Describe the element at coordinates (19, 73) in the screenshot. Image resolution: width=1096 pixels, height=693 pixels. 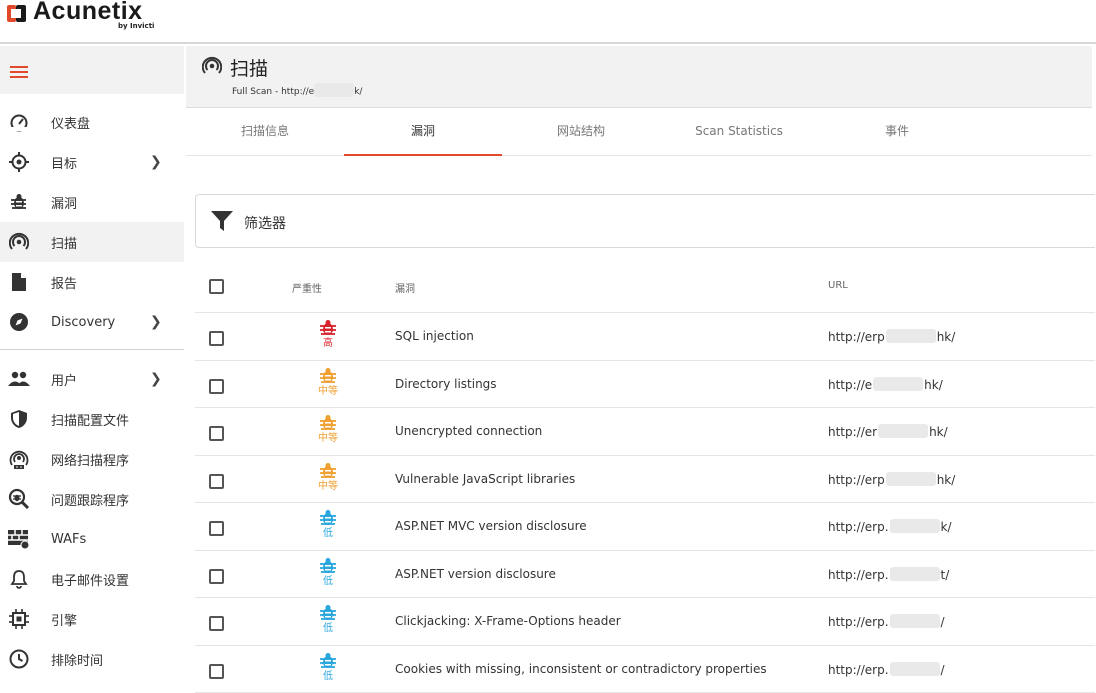
I see `hamburger-menu-icon` at that location.